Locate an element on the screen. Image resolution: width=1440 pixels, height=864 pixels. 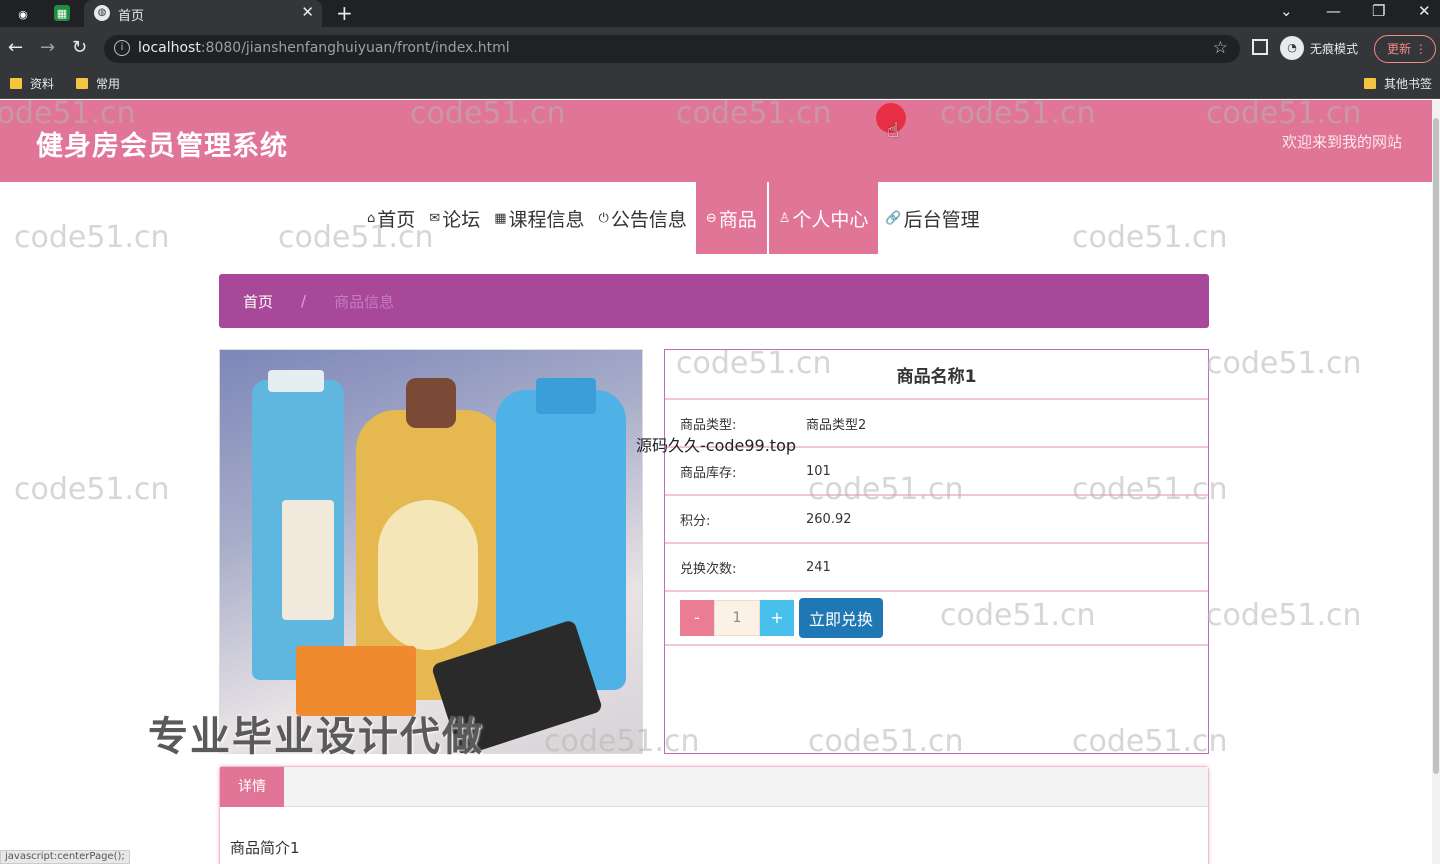
sidebar-icon is located at coordinates (1260, 47).